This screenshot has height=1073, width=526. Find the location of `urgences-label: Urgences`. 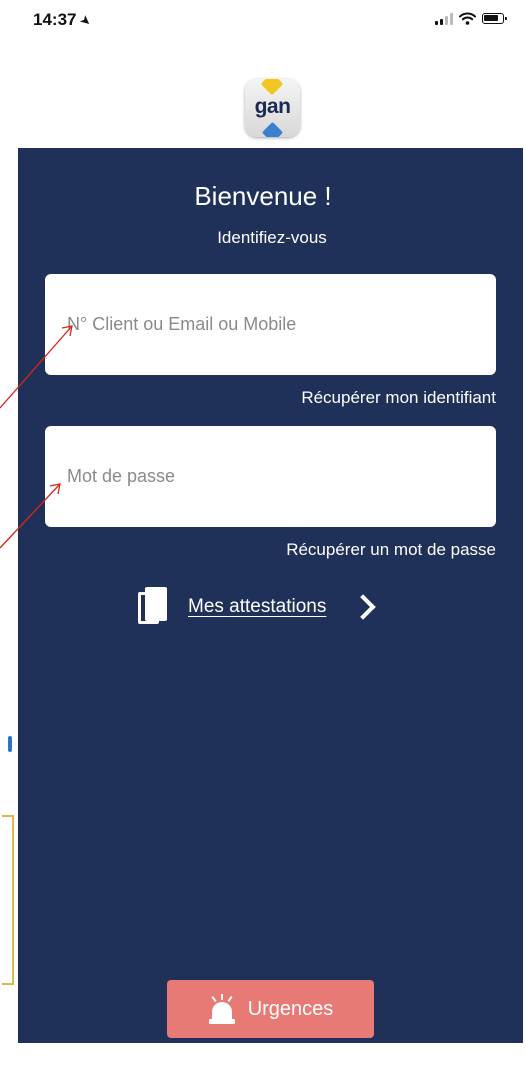

urgences-label: Urgences is located at coordinates (290, 1008).